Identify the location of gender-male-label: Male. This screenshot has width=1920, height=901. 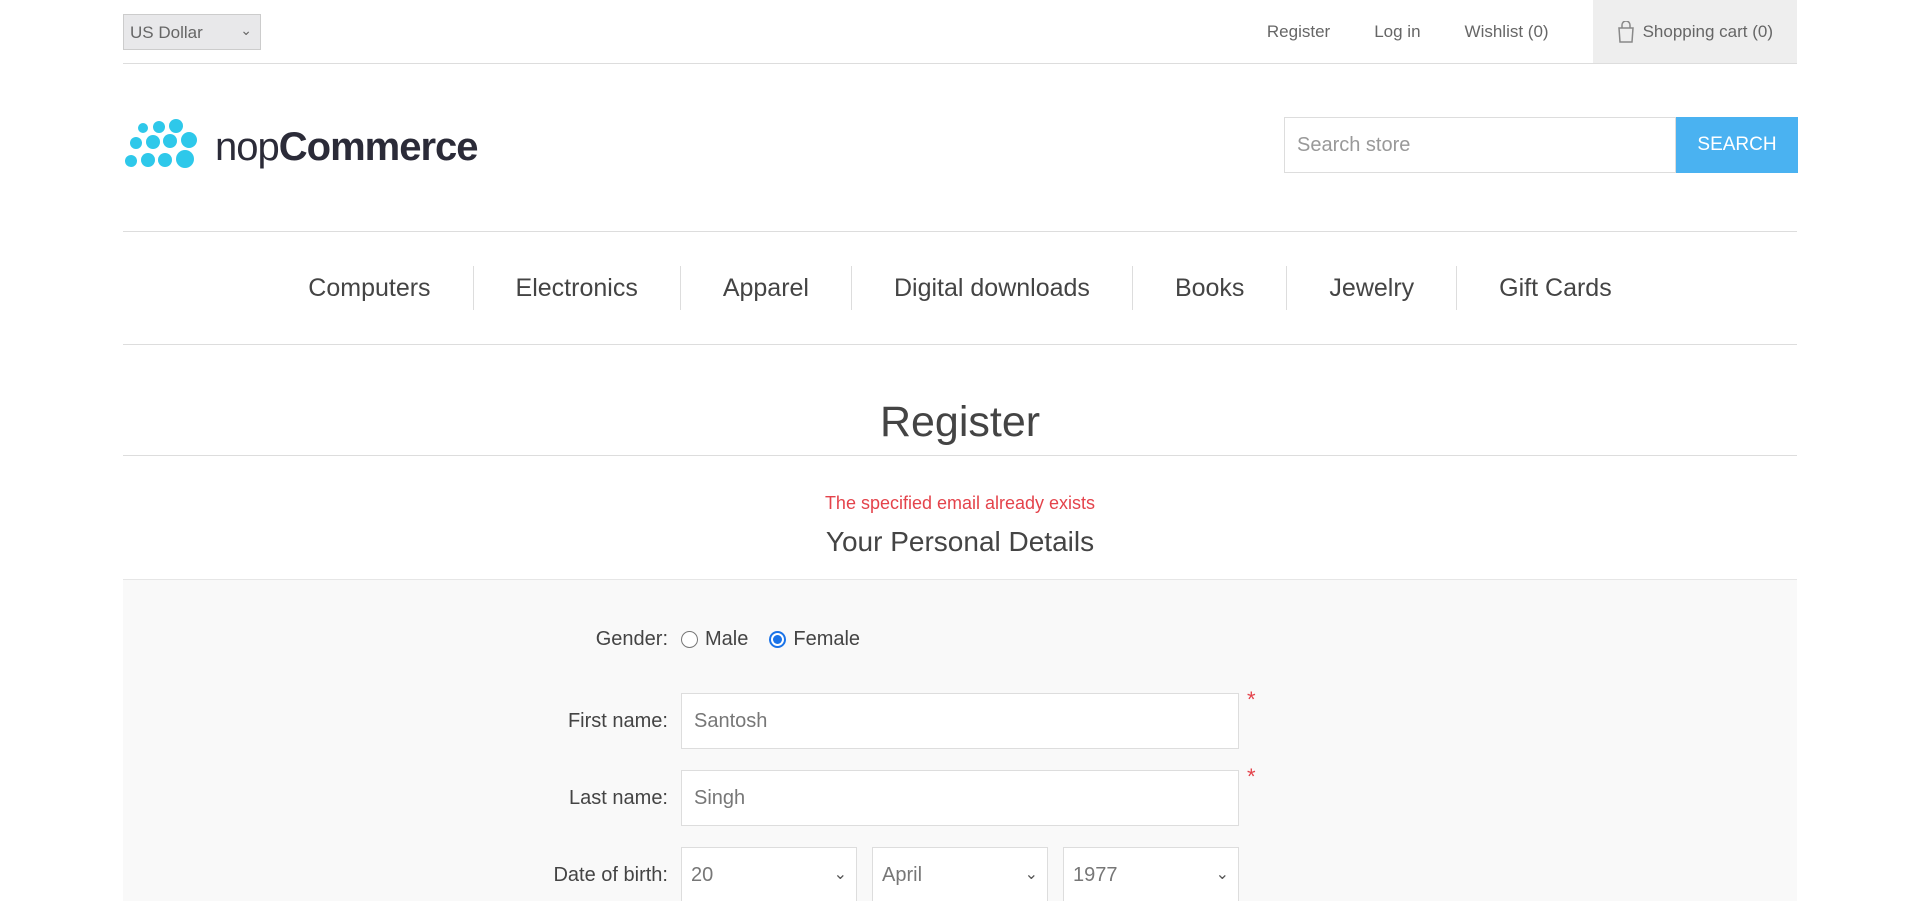
(726, 639).